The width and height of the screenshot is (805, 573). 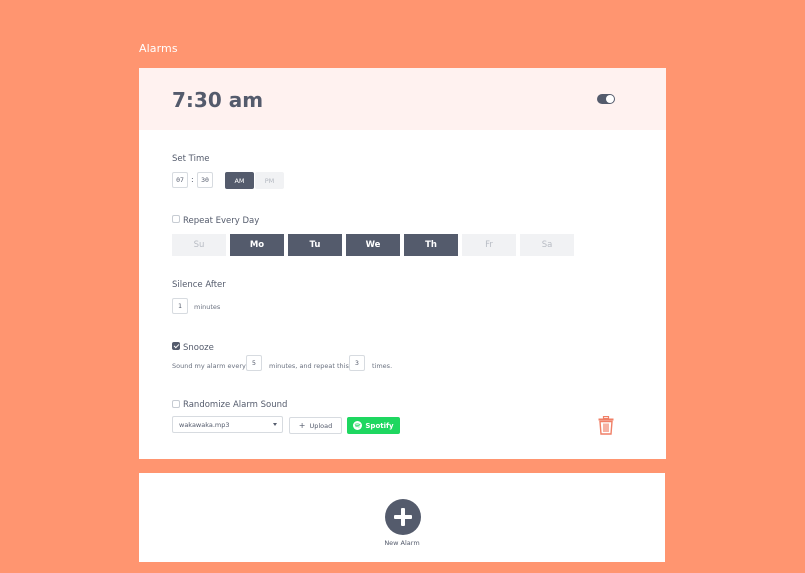 I want to click on alarm-enabled-toggle, so click(x=606, y=99).